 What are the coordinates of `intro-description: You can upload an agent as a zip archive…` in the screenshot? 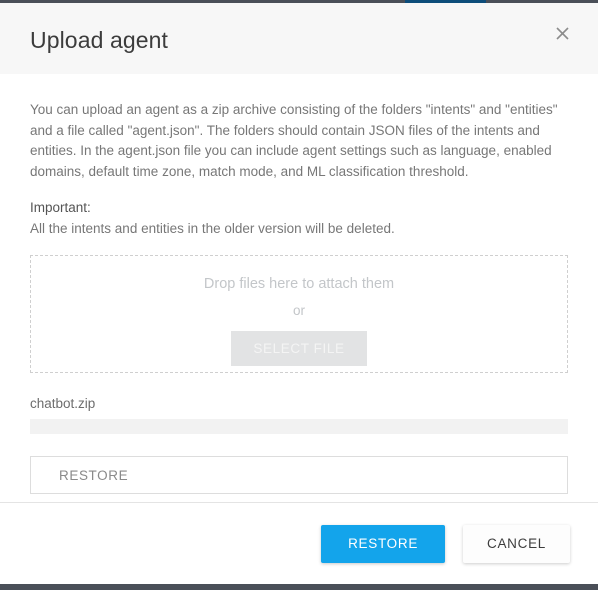 It's located at (294, 140).